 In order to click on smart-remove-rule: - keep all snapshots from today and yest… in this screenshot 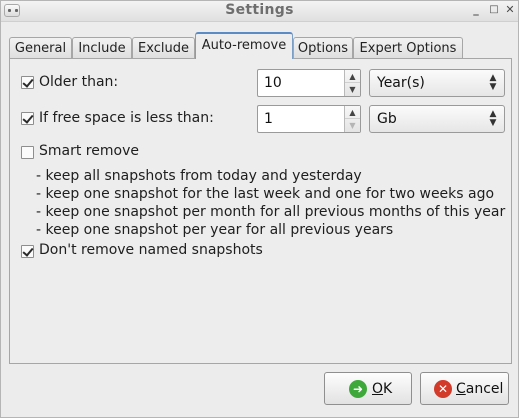, I will do `click(199, 176)`.